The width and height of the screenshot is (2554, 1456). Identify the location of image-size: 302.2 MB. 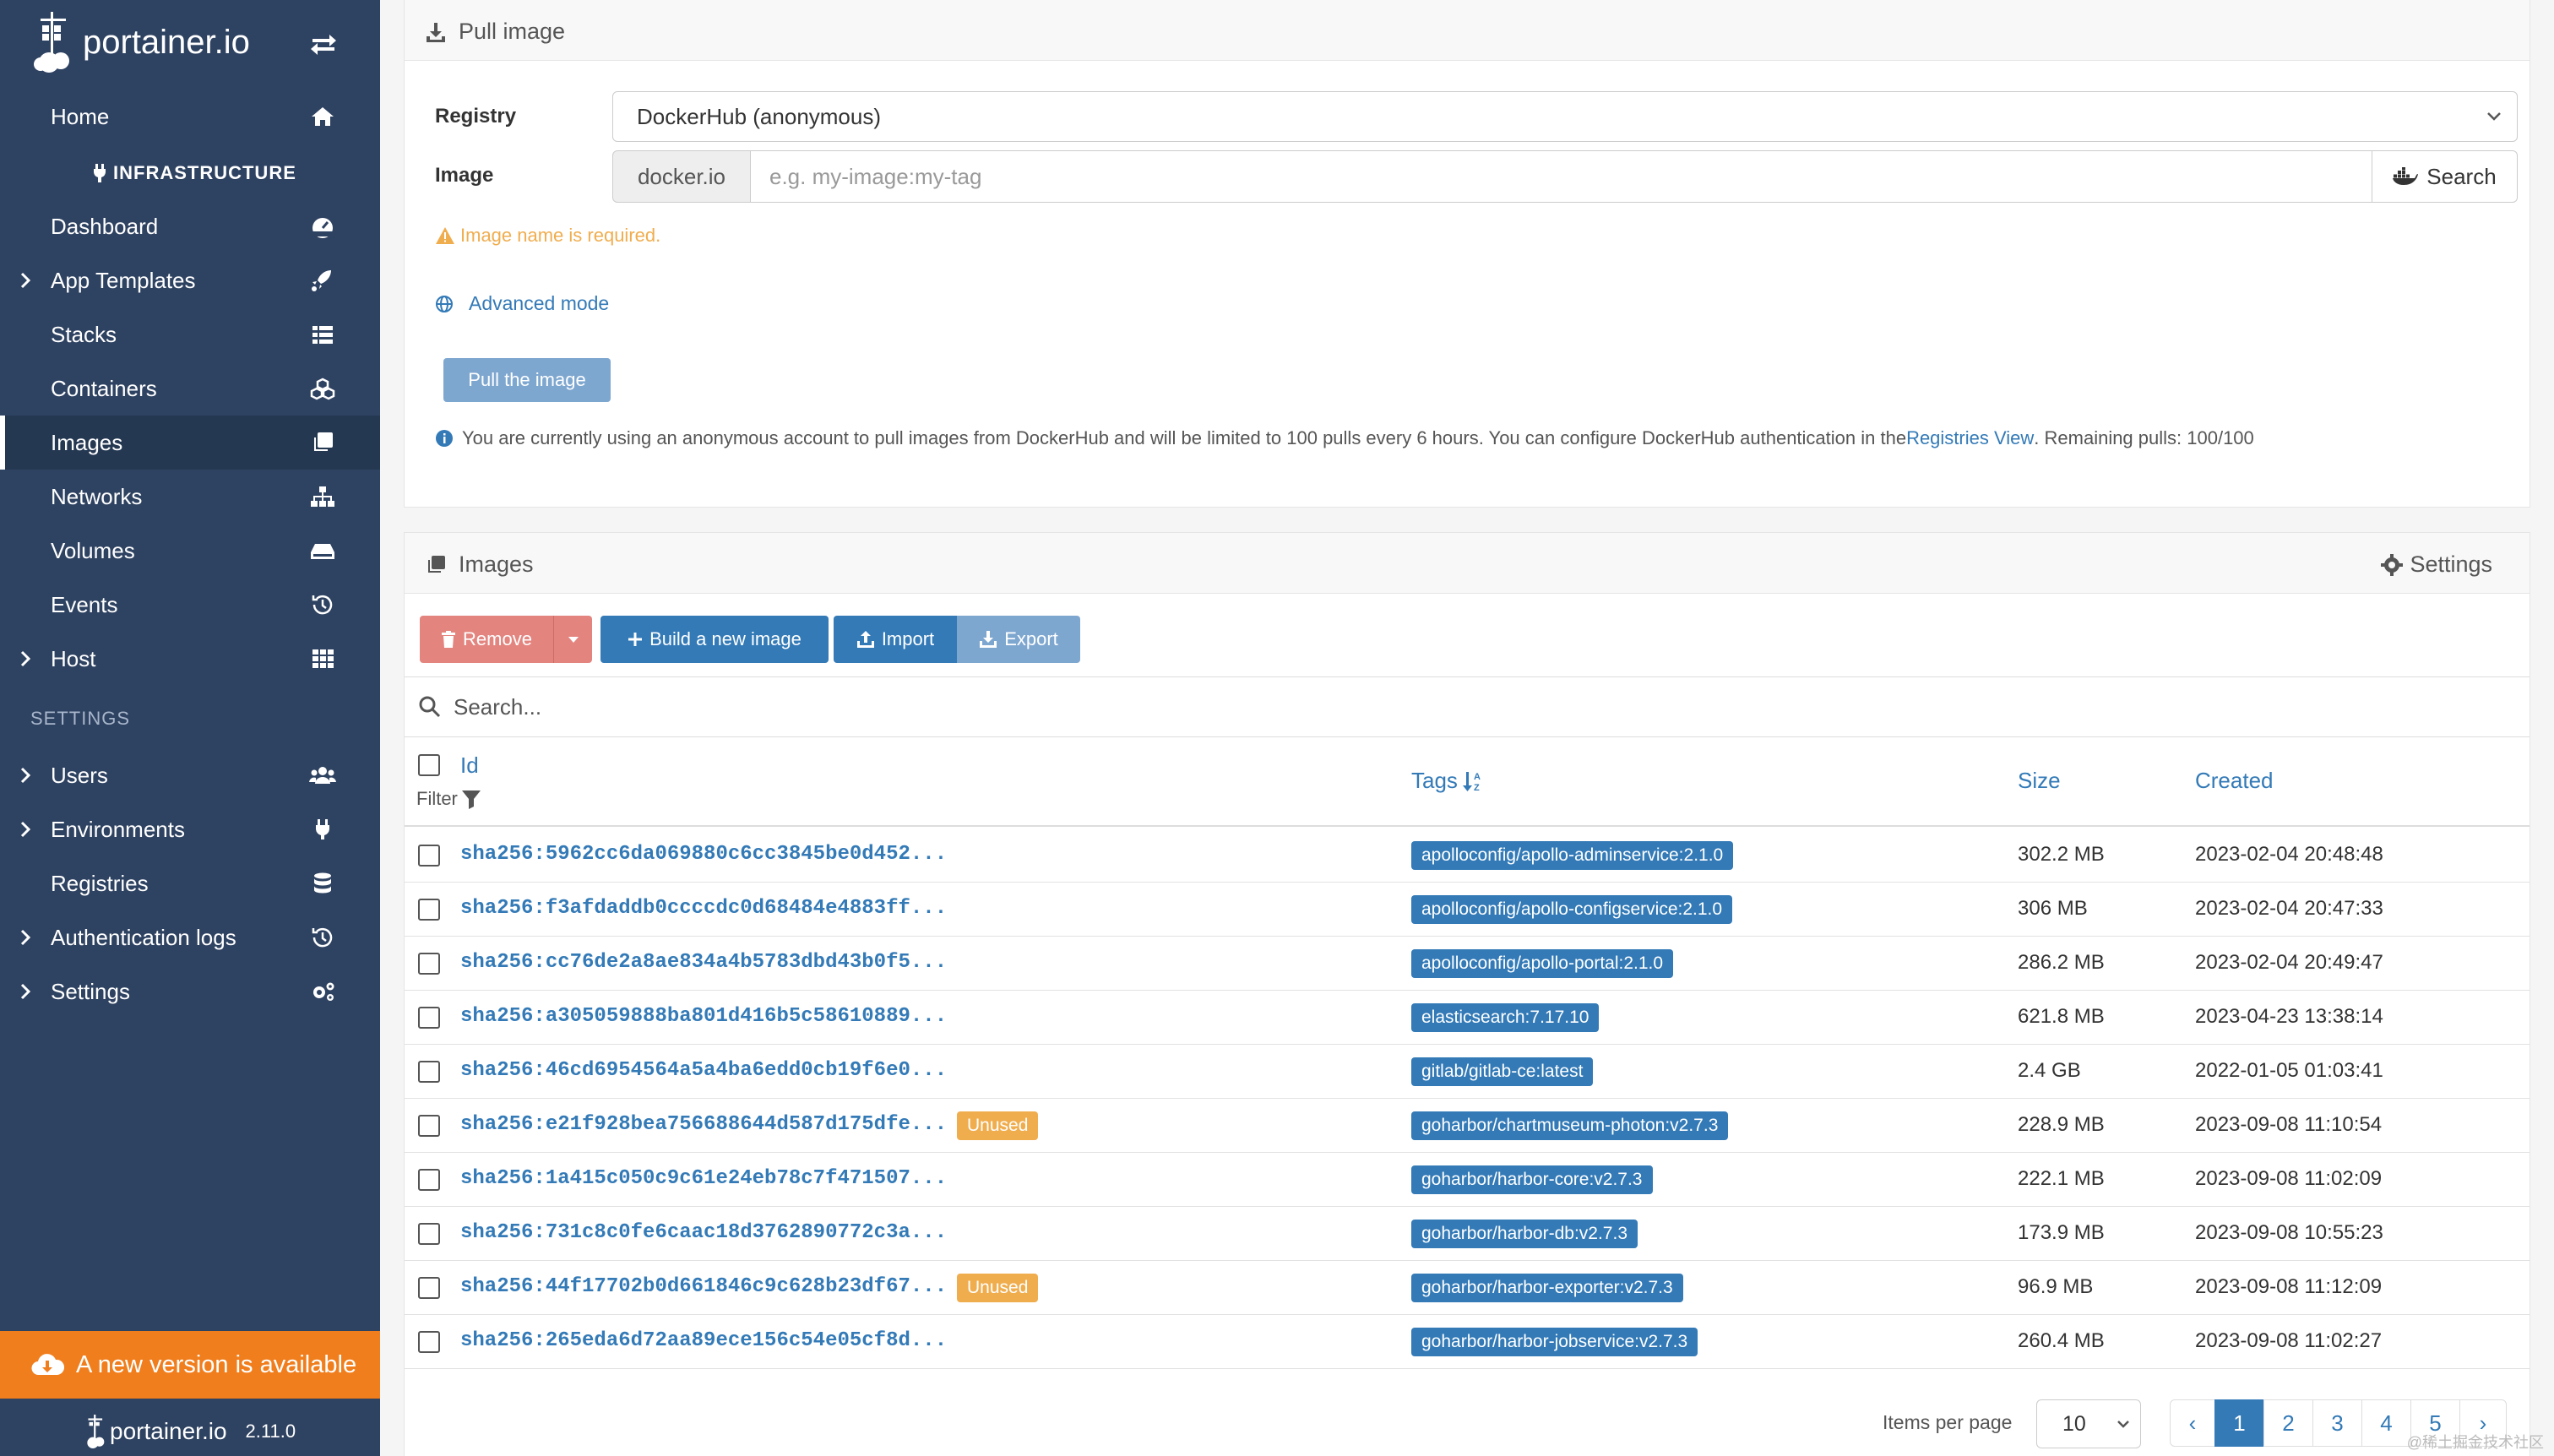
(2061, 854).